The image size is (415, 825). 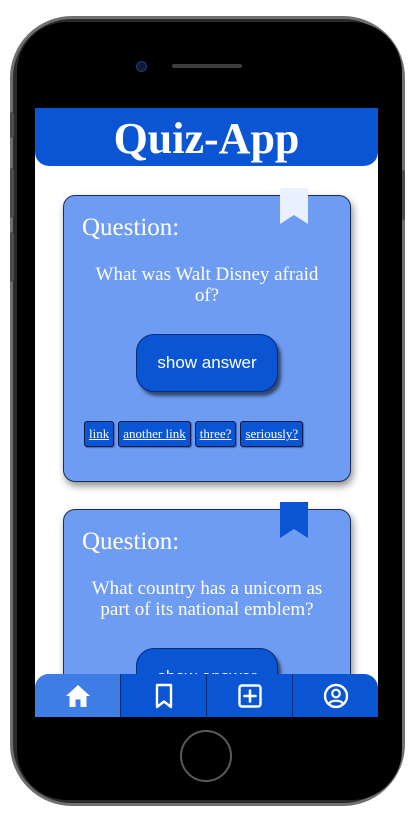 I want to click on nav-bookmarks, so click(x=164, y=695).